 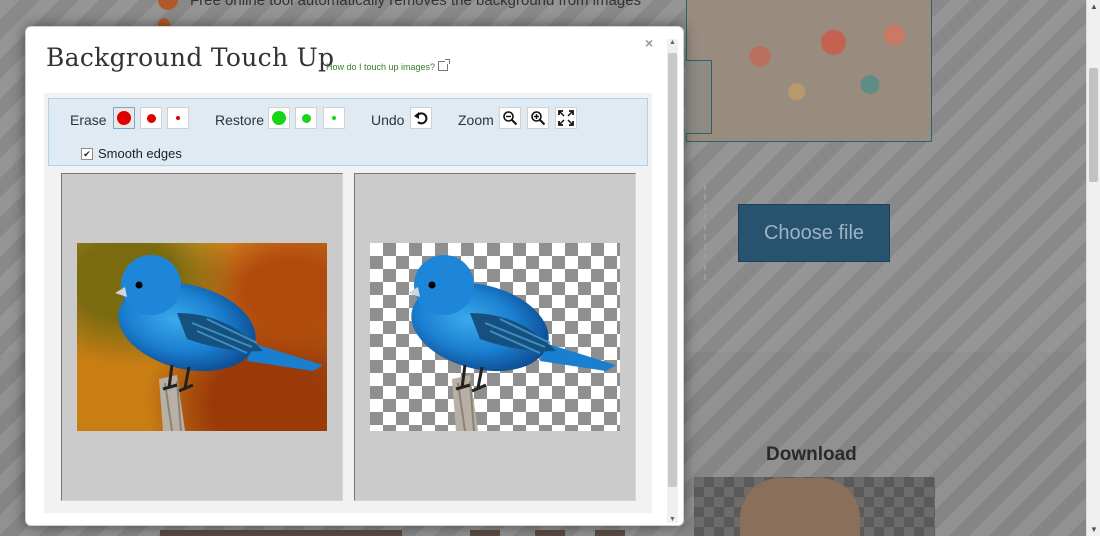 I want to click on zoom-label: Zoom, so click(x=476, y=120).